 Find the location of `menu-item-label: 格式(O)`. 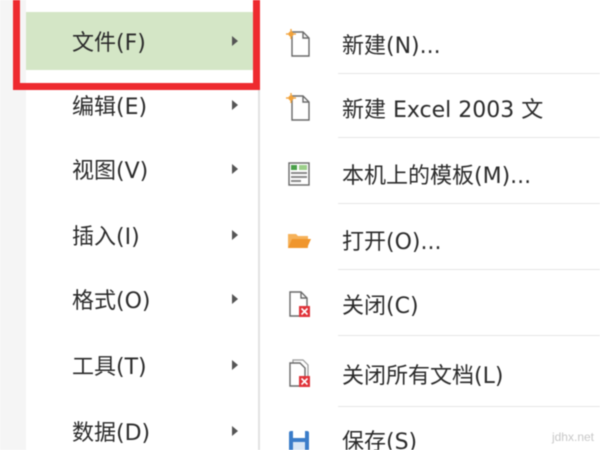

menu-item-label: 格式(O) is located at coordinates (111, 301).